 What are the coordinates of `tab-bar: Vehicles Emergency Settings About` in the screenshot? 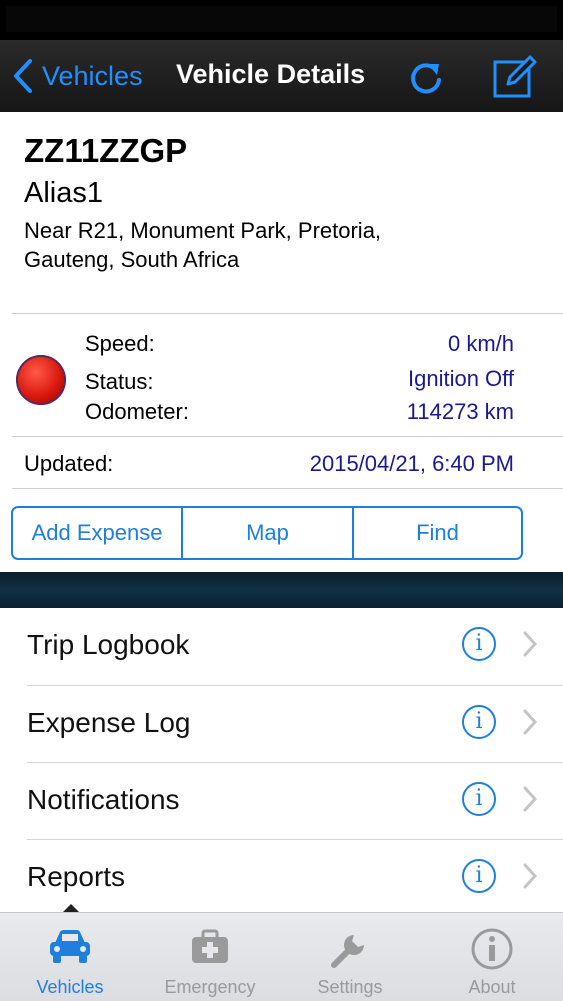 It's located at (281, 956).